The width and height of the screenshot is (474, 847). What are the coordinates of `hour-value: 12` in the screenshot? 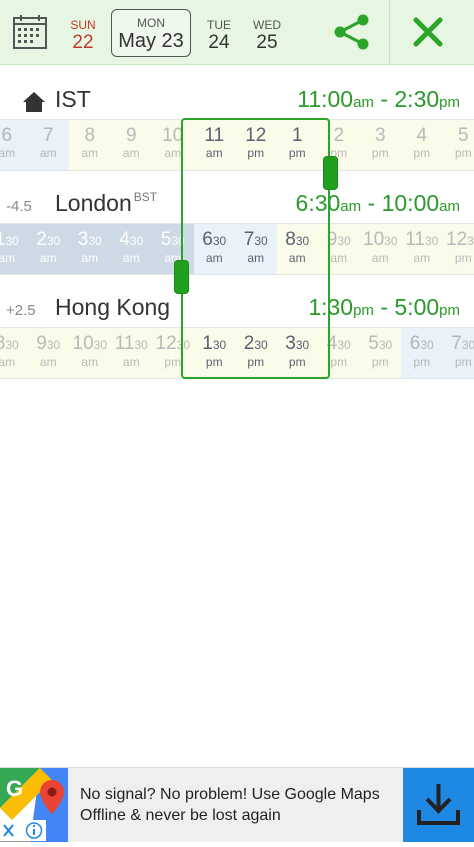 It's located at (256, 136).